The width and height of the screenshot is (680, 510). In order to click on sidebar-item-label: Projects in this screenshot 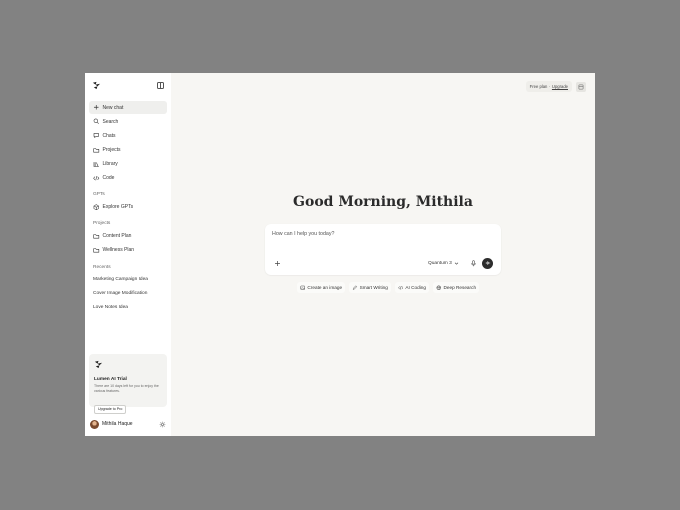, I will do `click(111, 149)`.